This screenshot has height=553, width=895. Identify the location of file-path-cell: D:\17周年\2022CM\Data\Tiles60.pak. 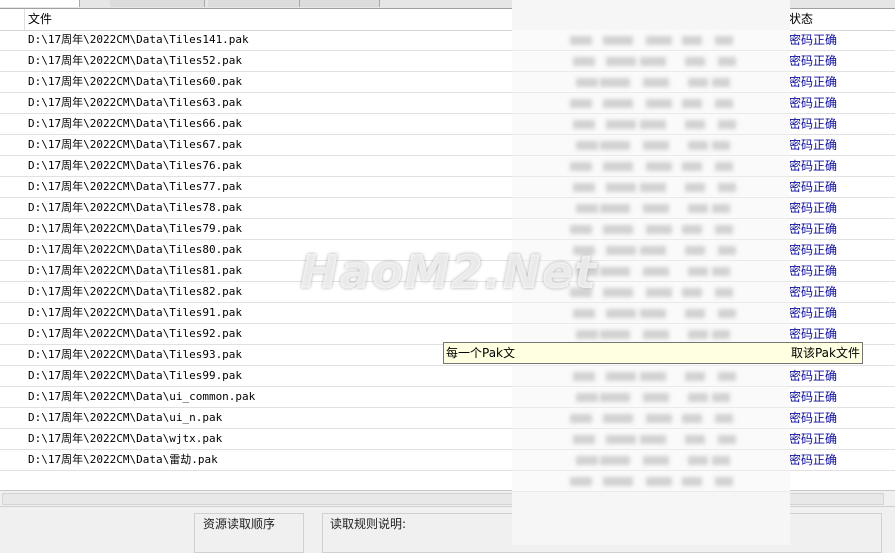
(135, 81).